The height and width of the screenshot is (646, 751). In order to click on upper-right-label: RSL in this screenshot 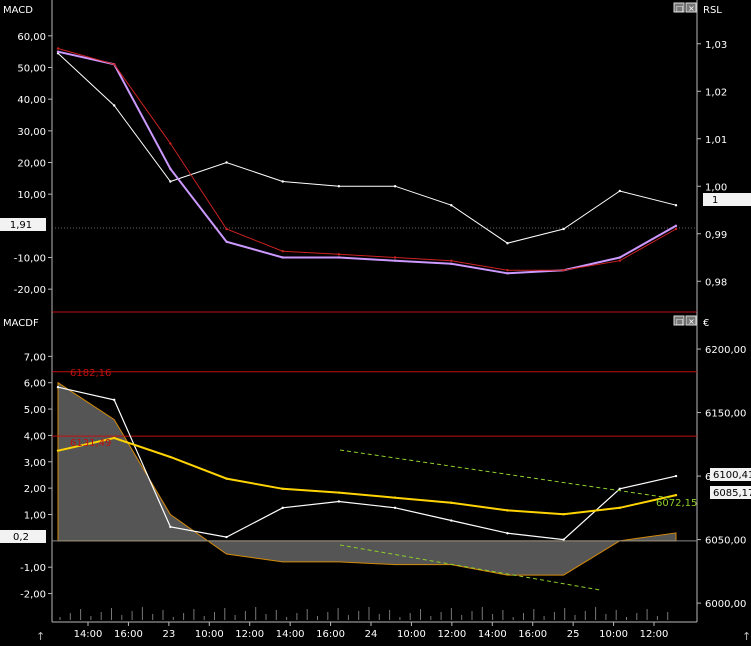, I will do `click(712, 10)`.